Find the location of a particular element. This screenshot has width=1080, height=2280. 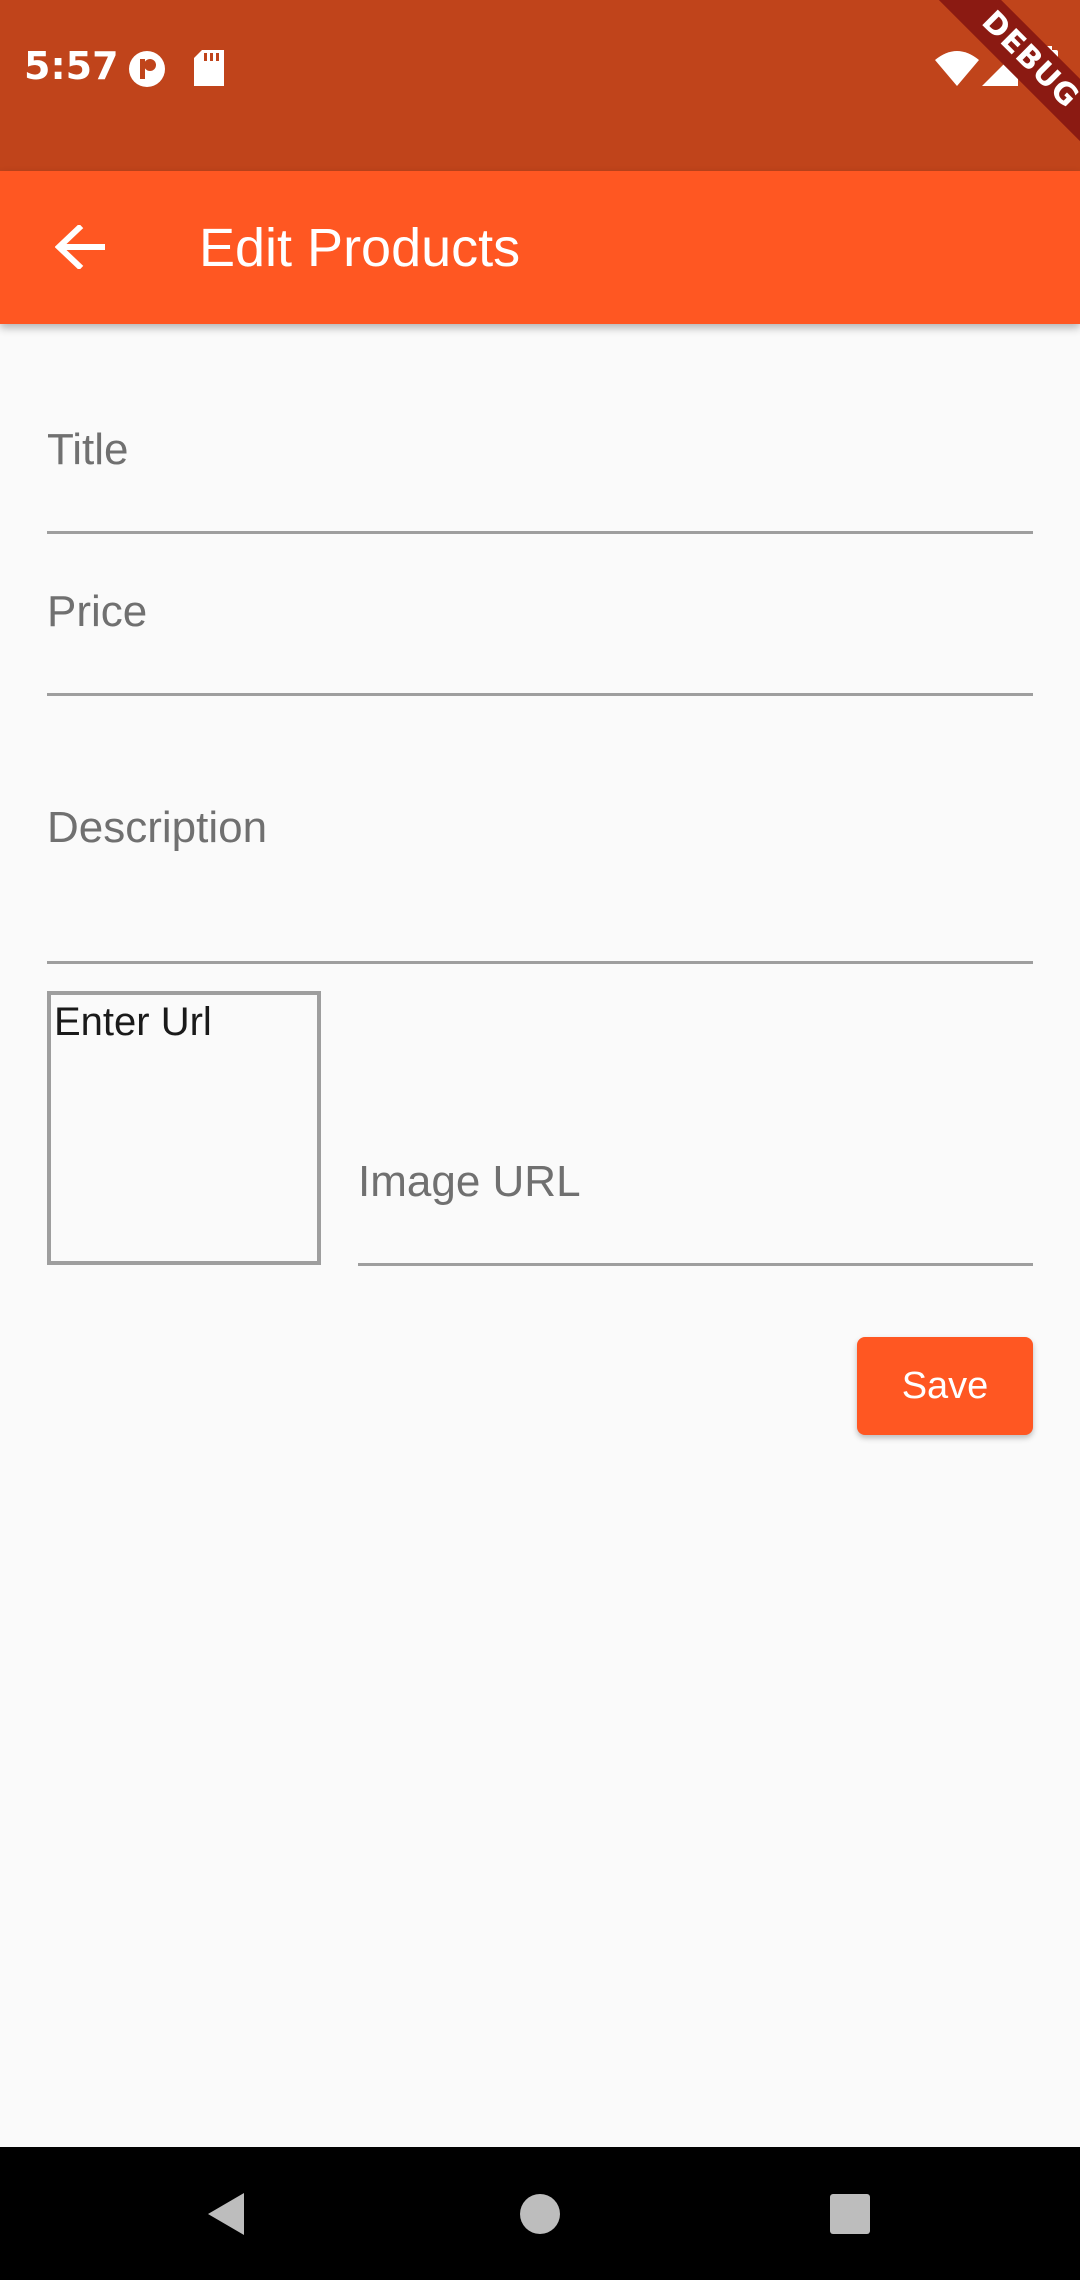

back-button is located at coordinates (80, 247).